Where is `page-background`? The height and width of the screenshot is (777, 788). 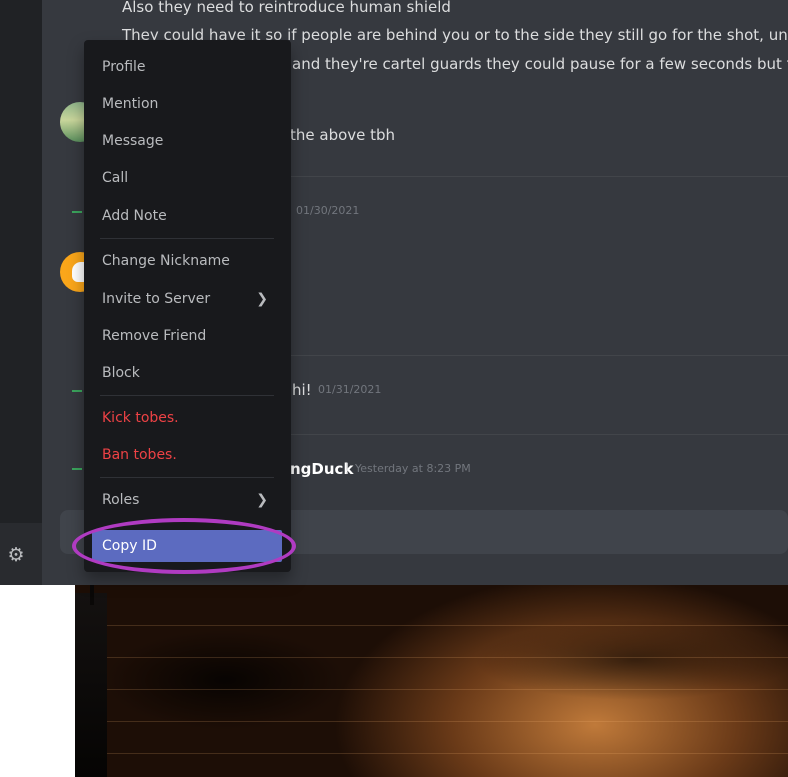 page-background is located at coordinates (37, 681).